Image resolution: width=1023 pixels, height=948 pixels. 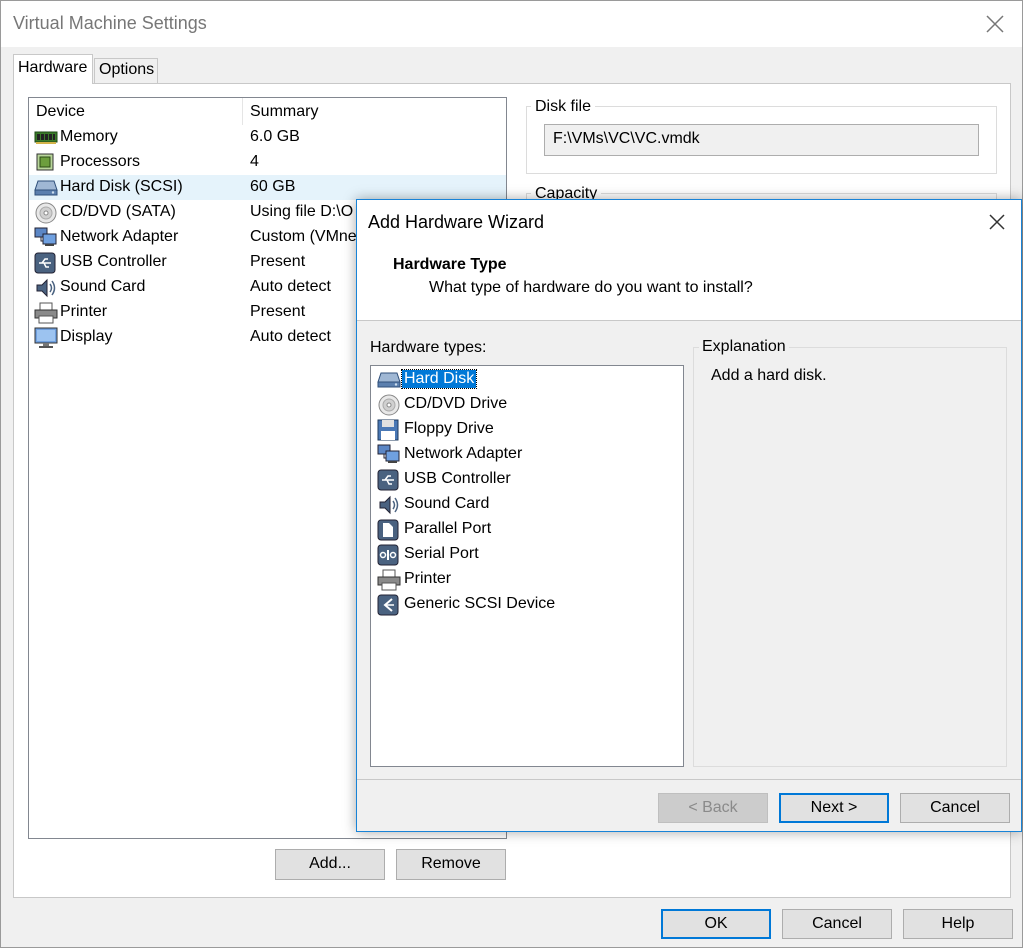 What do you see at coordinates (89, 136) in the screenshot?
I see `device-name: Memory` at bounding box center [89, 136].